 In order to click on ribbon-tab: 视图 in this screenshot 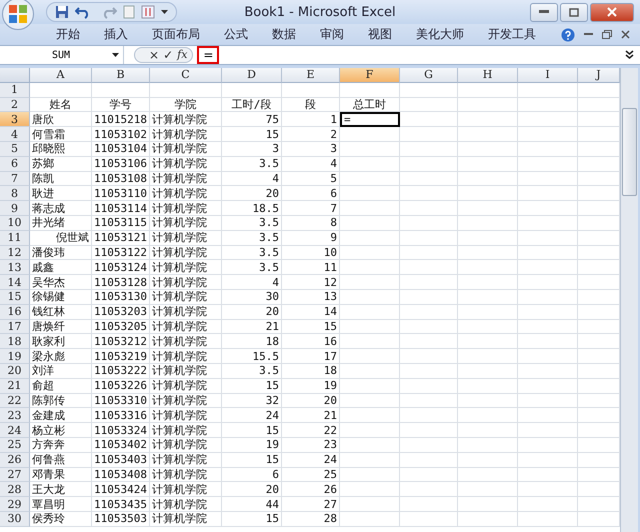, I will do `click(380, 34)`.